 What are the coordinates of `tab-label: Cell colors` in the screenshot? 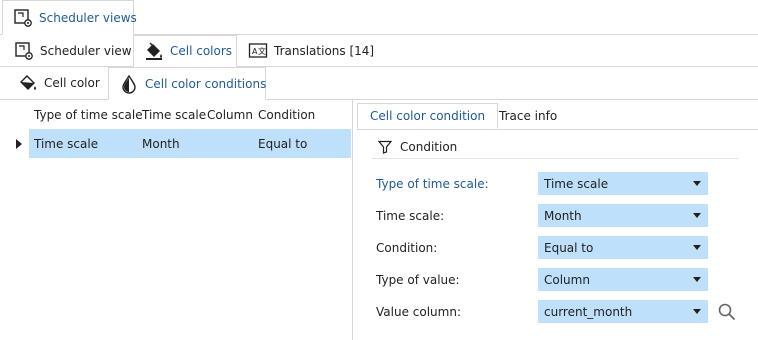 It's located at (201, 51).